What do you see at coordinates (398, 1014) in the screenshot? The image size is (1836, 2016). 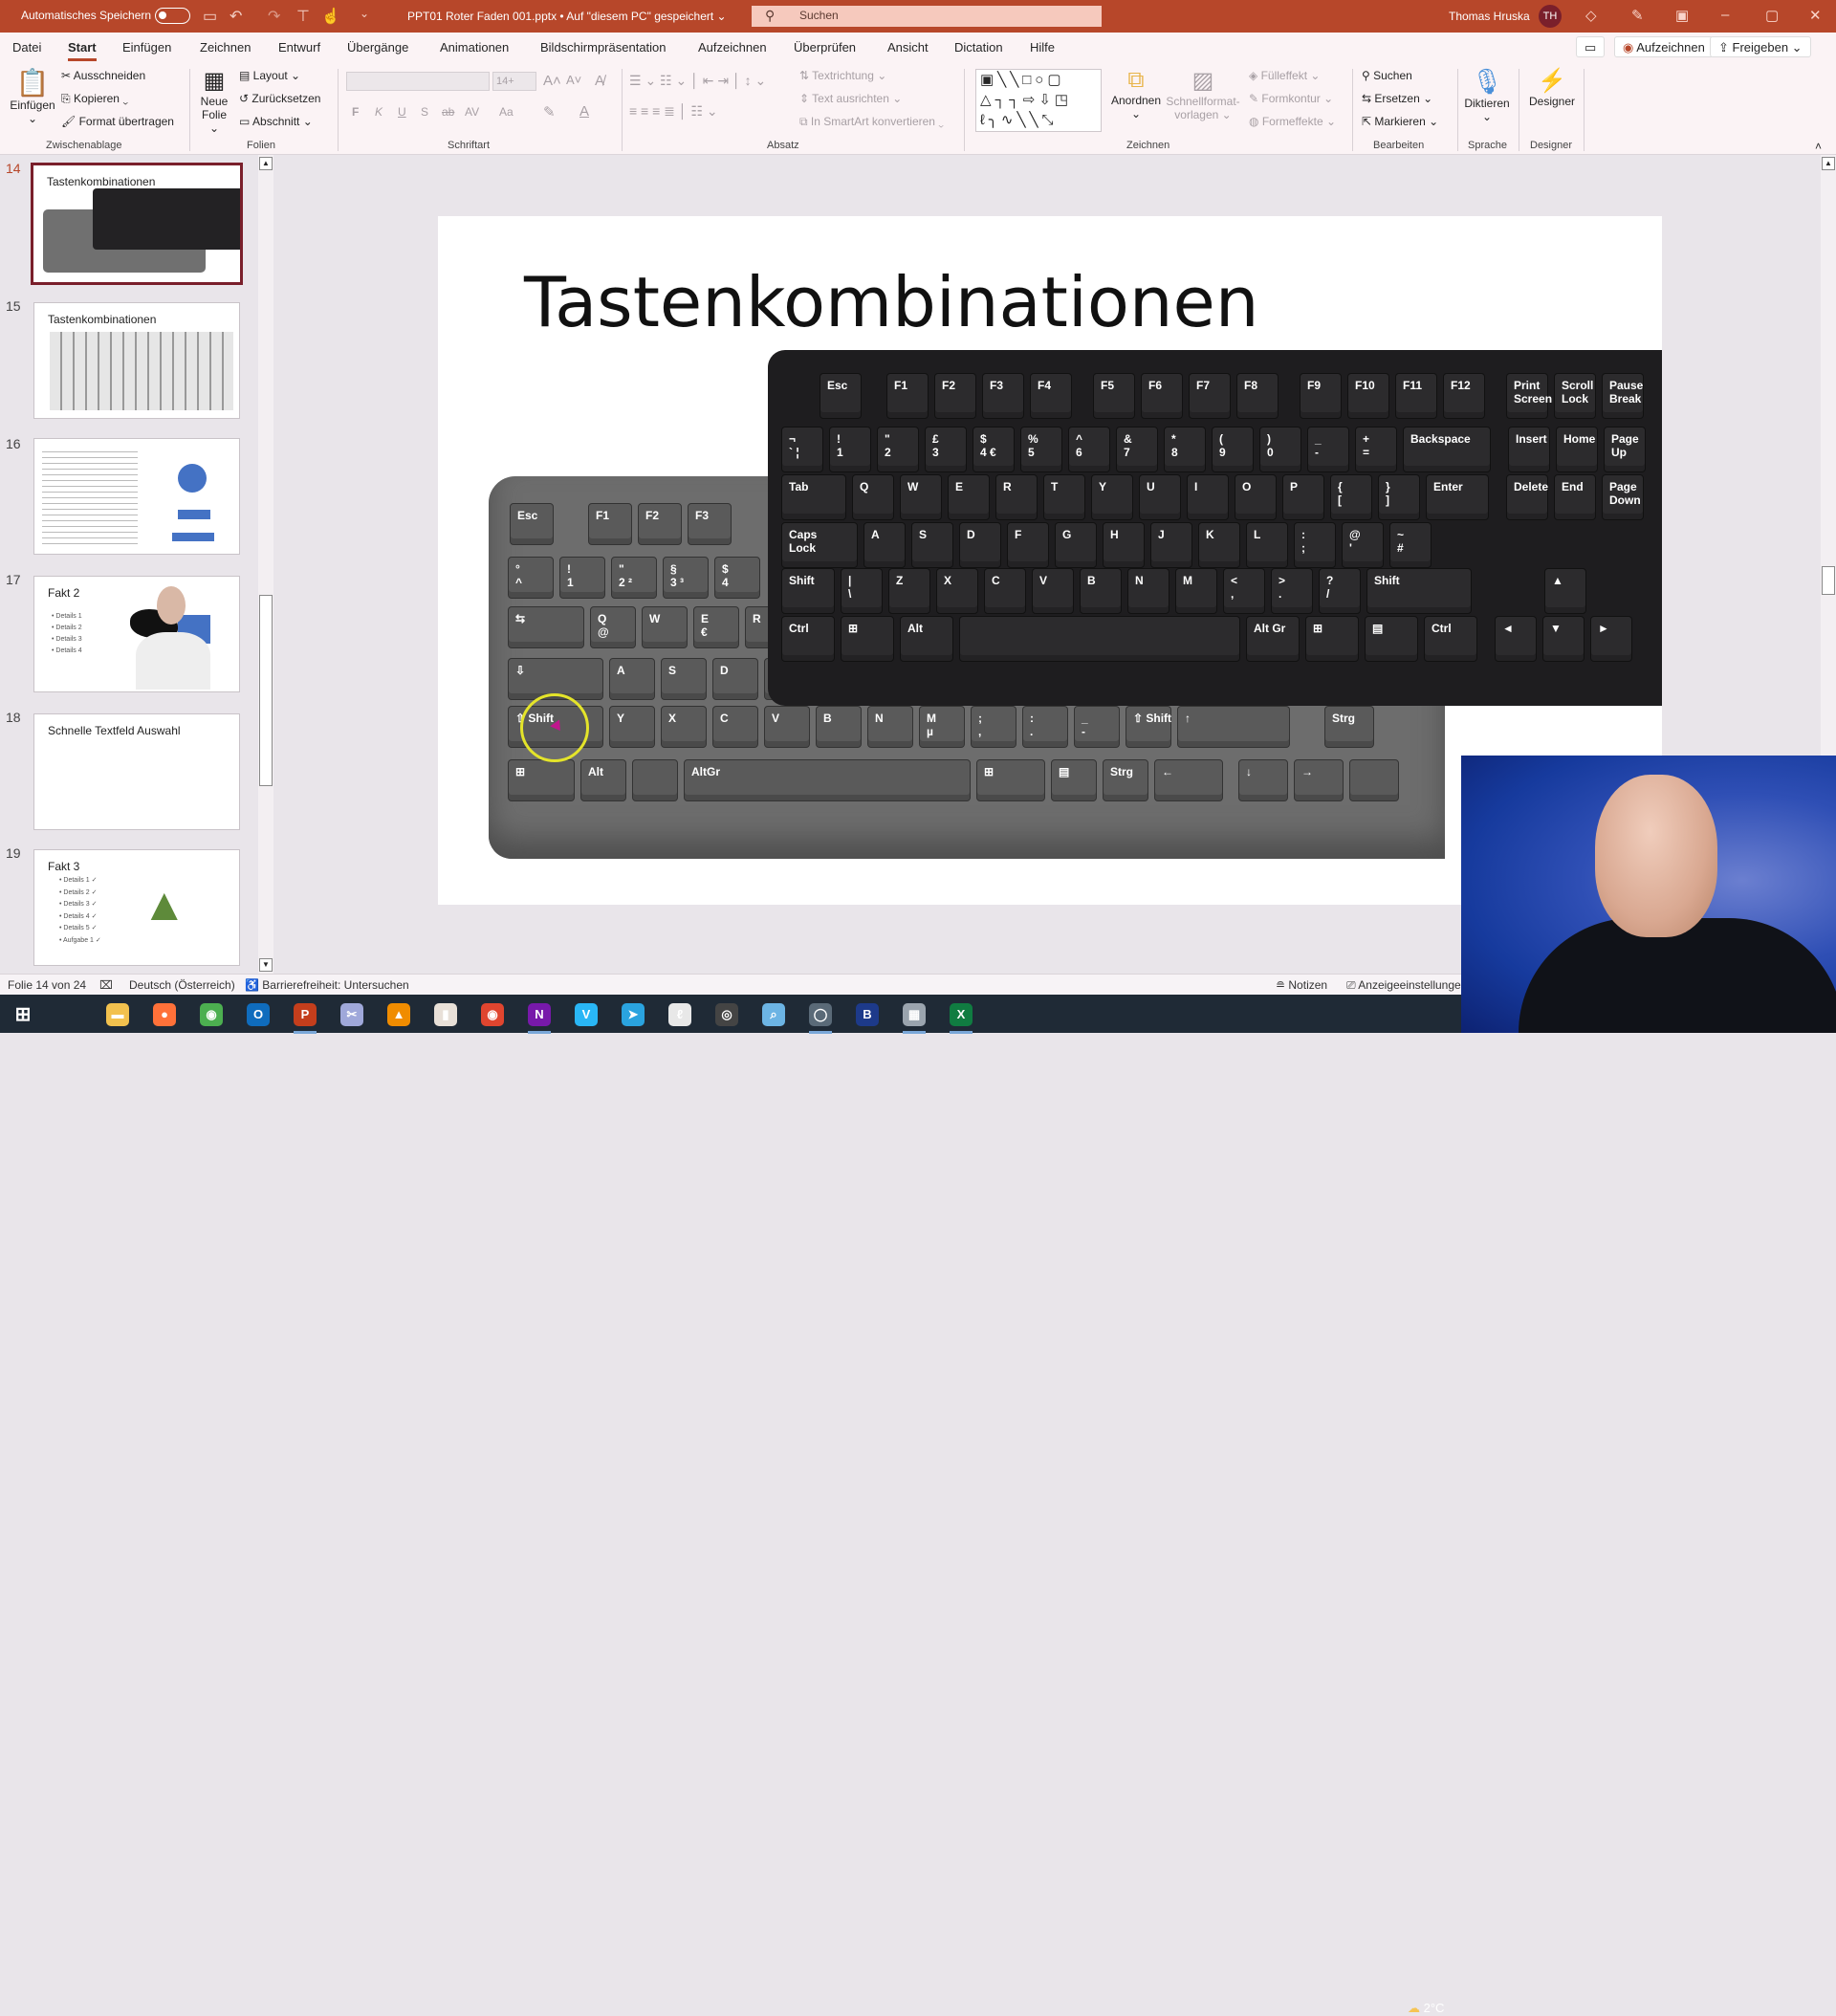 I see `vlc-icon: ▲` at bounding box center [398, 1014].